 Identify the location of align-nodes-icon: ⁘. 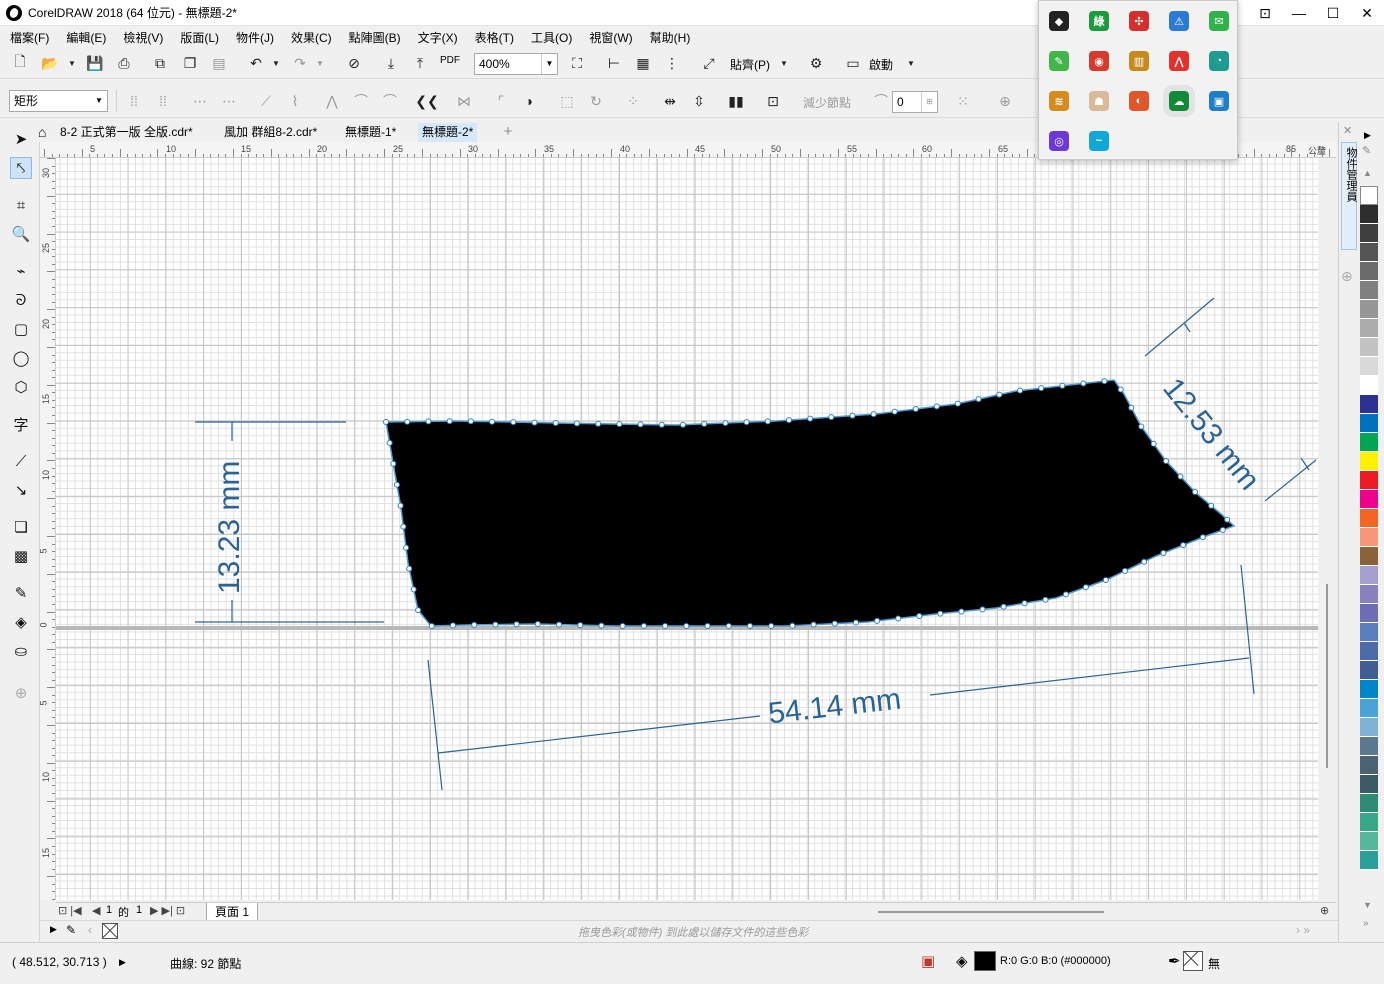
(633, 101).